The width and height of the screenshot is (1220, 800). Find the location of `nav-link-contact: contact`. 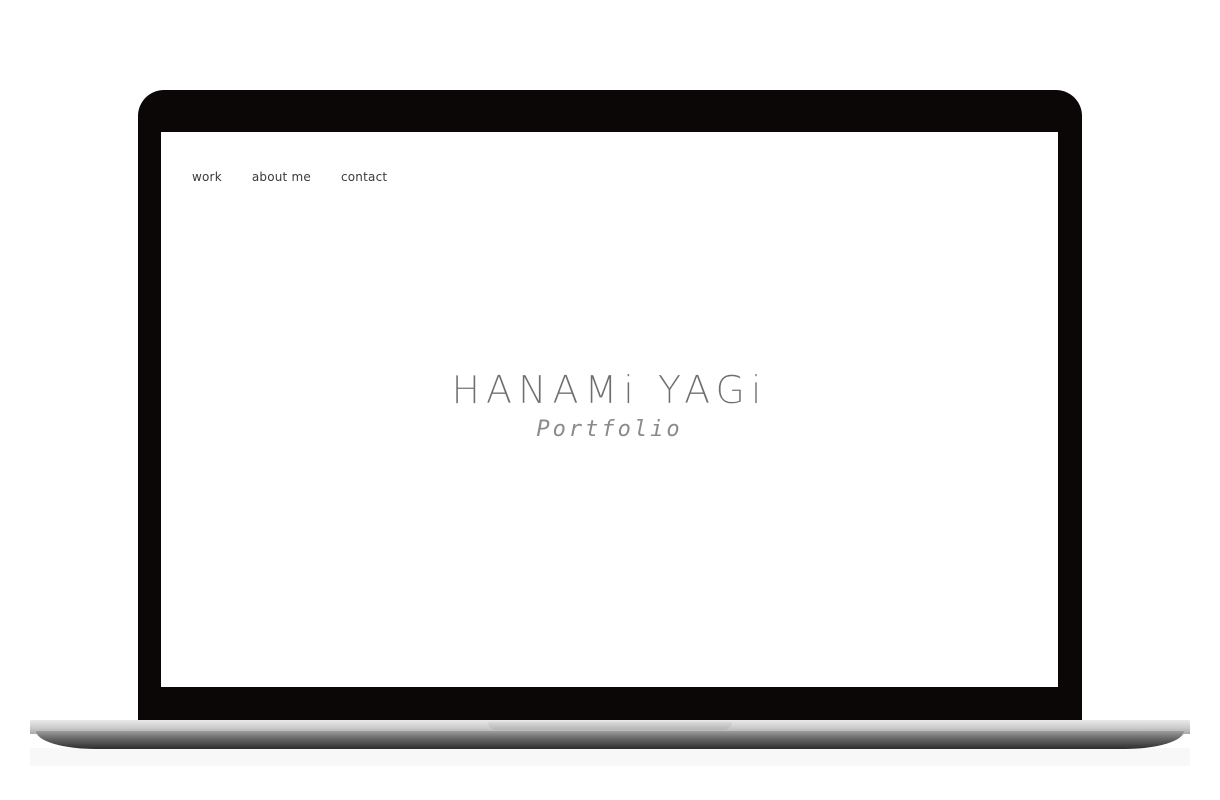

nav-link-contact: contact is located at coordinates (364, 177).